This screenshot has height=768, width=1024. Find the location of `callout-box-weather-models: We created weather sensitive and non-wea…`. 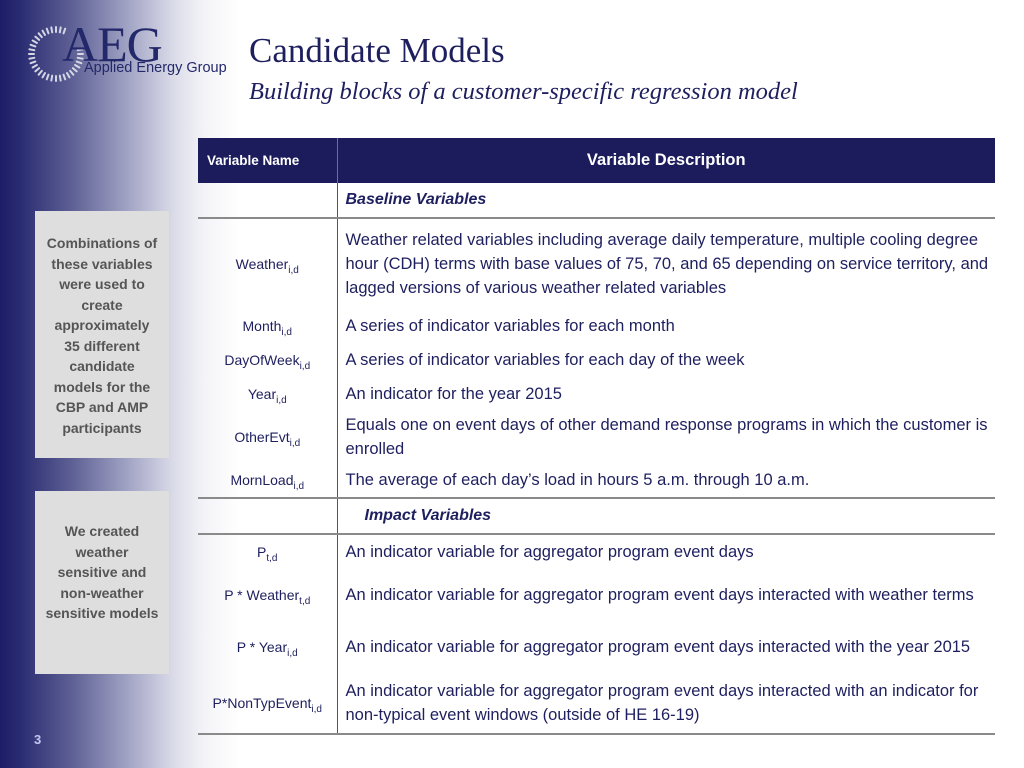

callout-box-weather-models: We created weather sensitive and non-wea… is located at coordinates (102, 582).